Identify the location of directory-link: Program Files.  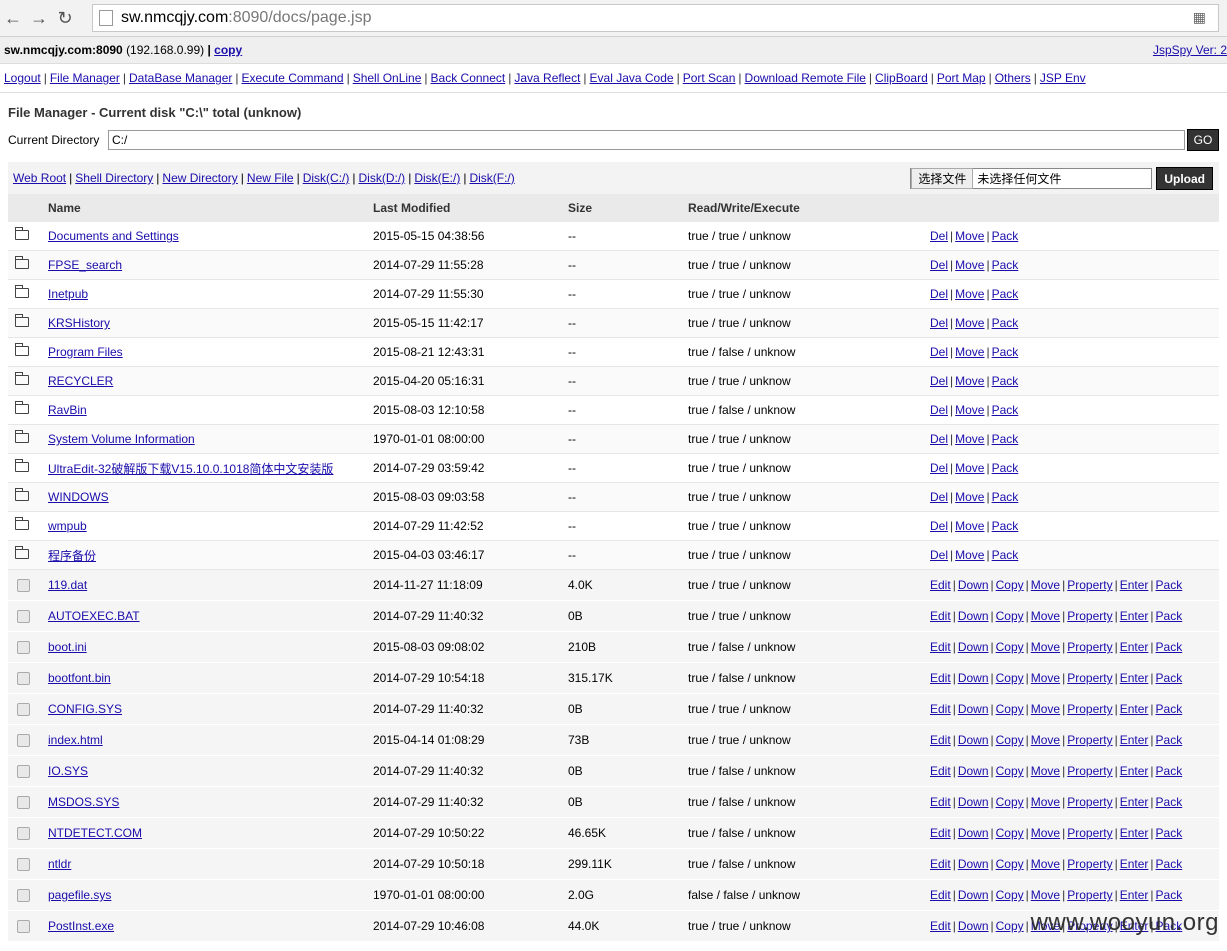
(85, 352).